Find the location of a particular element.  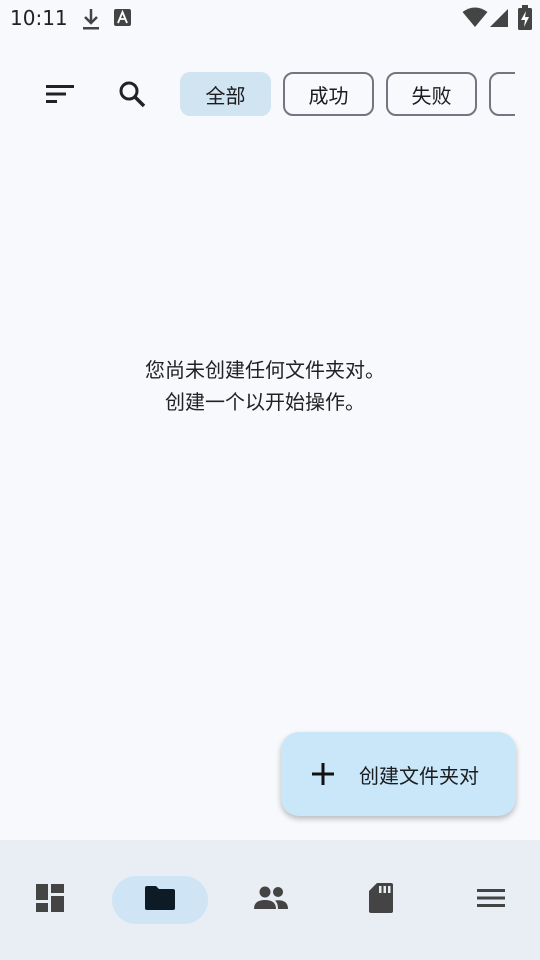

create-folder-pair-label: 创建文件夹对 is located at coordinates (419, 776).